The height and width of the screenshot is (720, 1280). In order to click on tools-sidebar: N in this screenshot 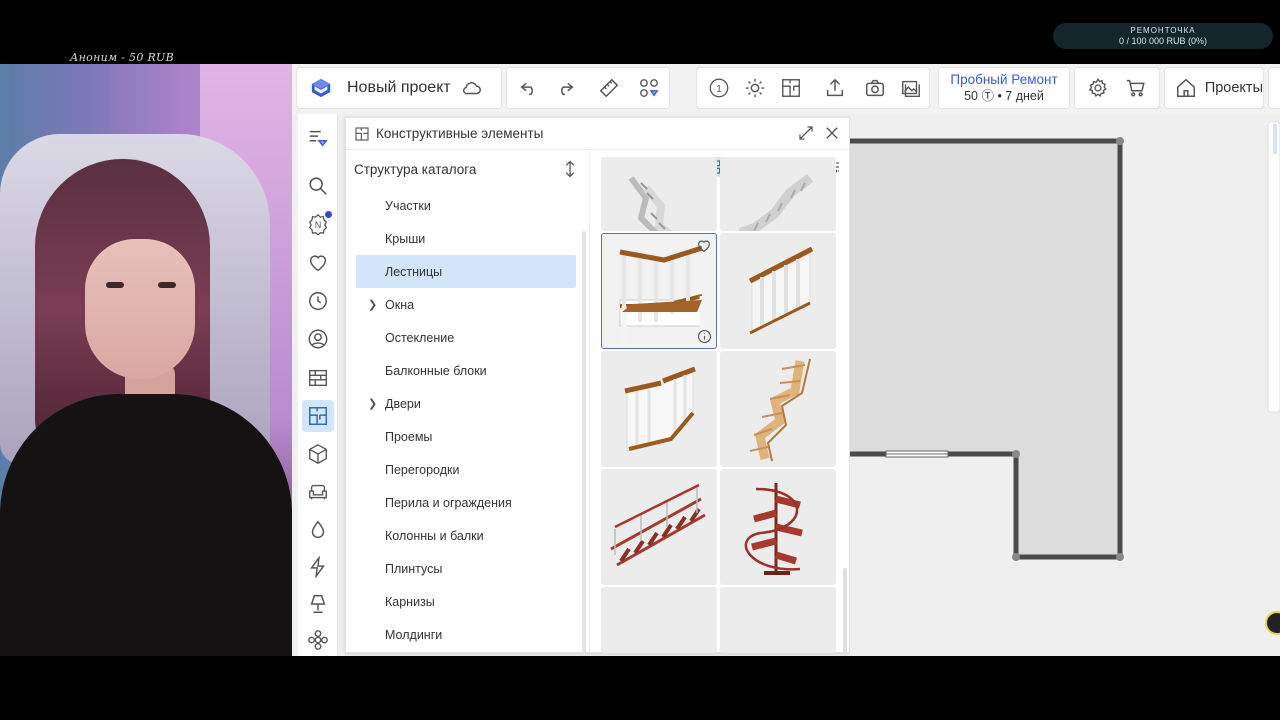, I will do `click(318, 385)`.